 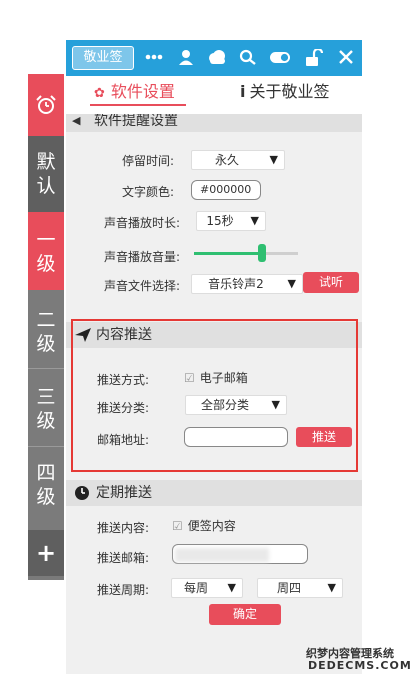 I want to click on note-content-label: 便签内容, so click(x=211, y=526).